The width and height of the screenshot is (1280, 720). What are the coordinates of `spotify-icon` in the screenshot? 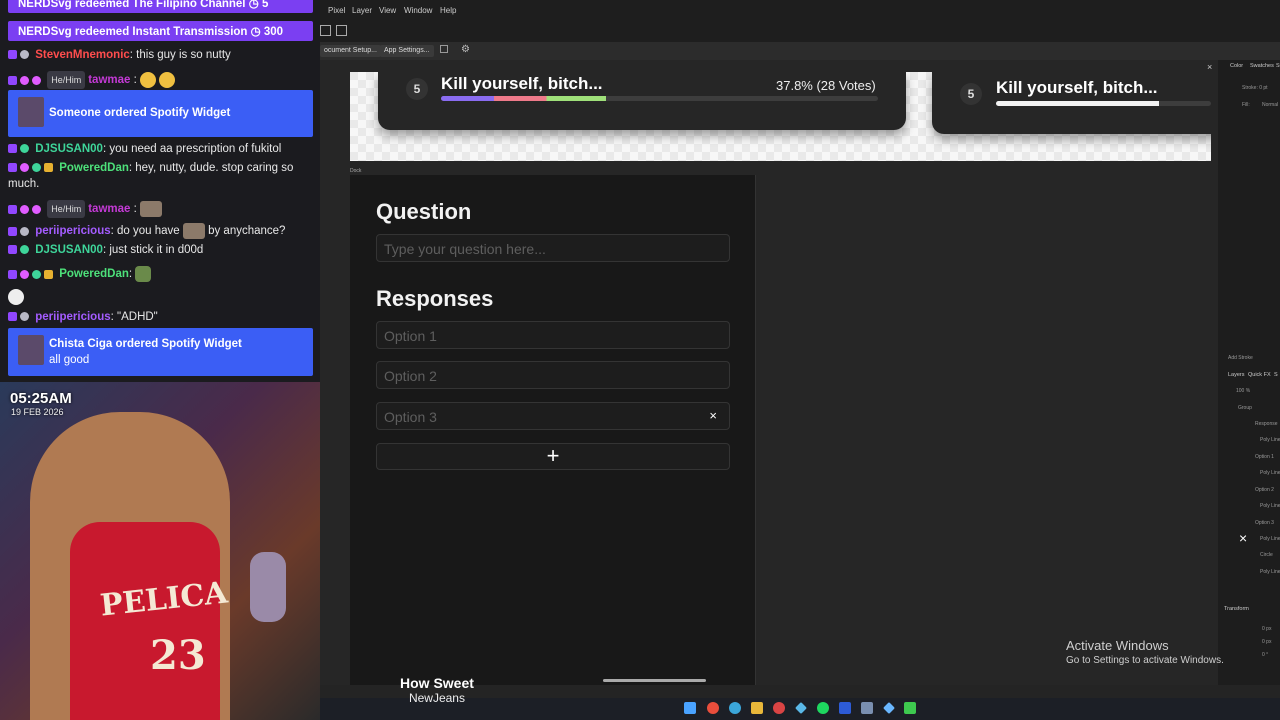 It's located at (823, 708).